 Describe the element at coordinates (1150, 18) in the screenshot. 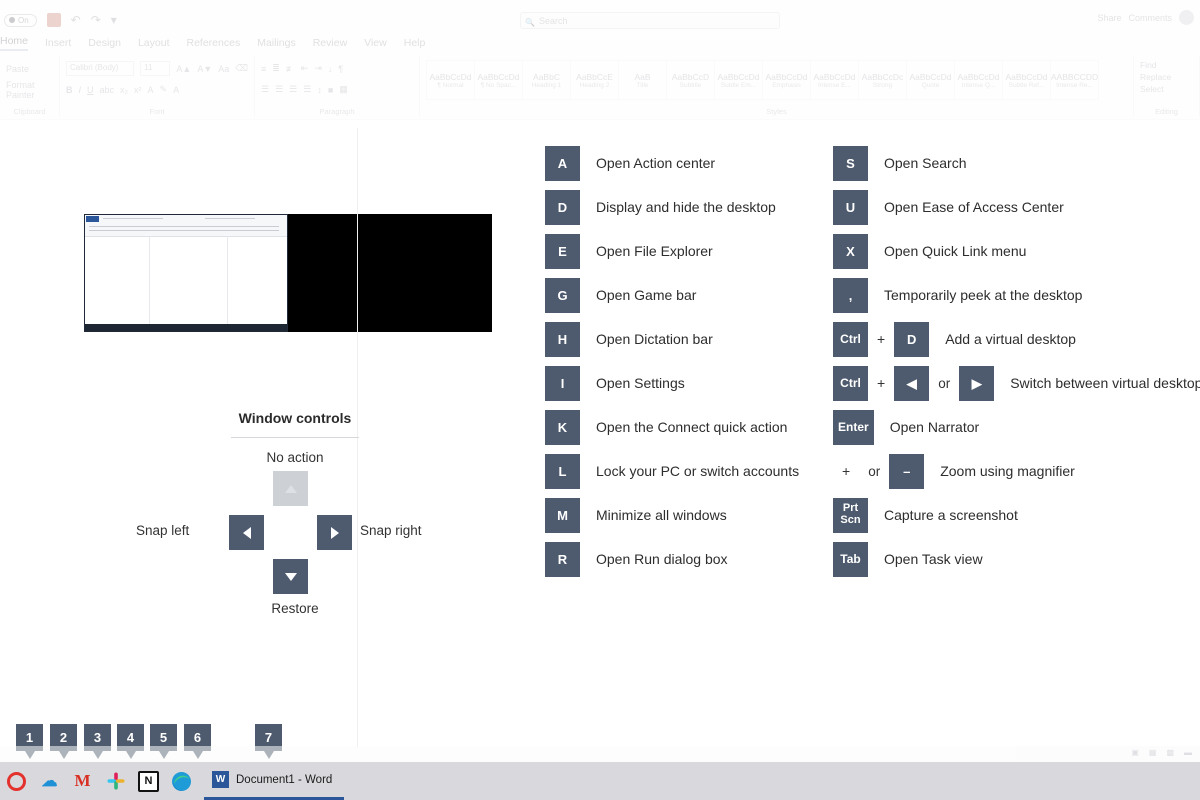

I see `comments-button: Comments` at that location.